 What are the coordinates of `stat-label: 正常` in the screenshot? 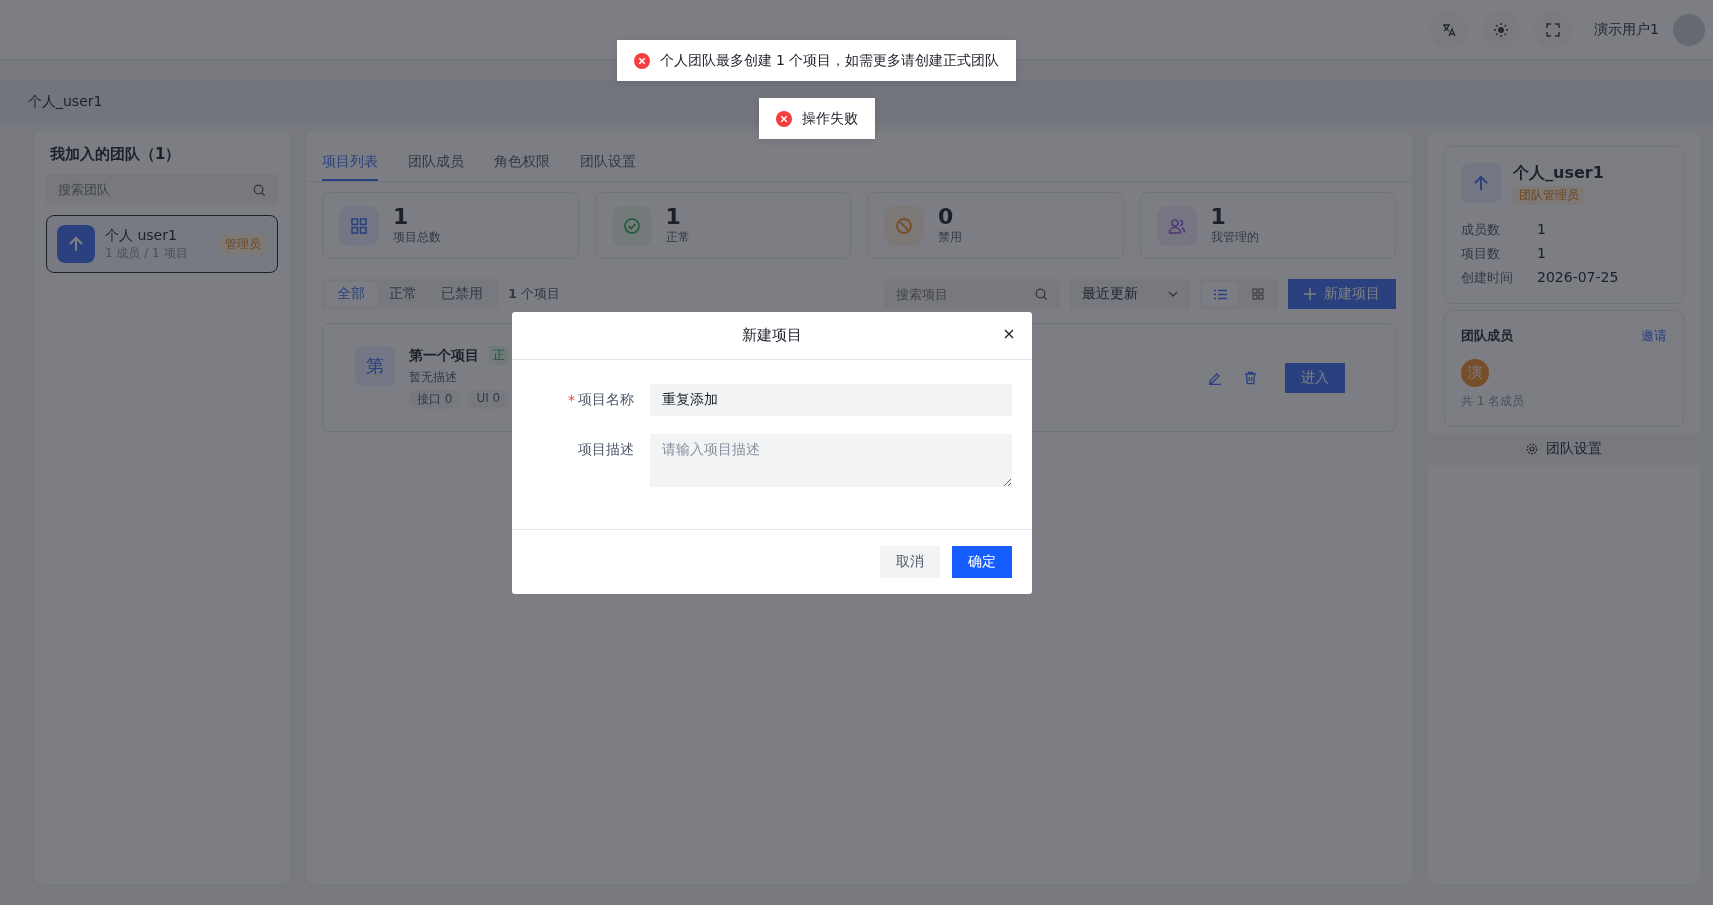 It's located at (677, 237).